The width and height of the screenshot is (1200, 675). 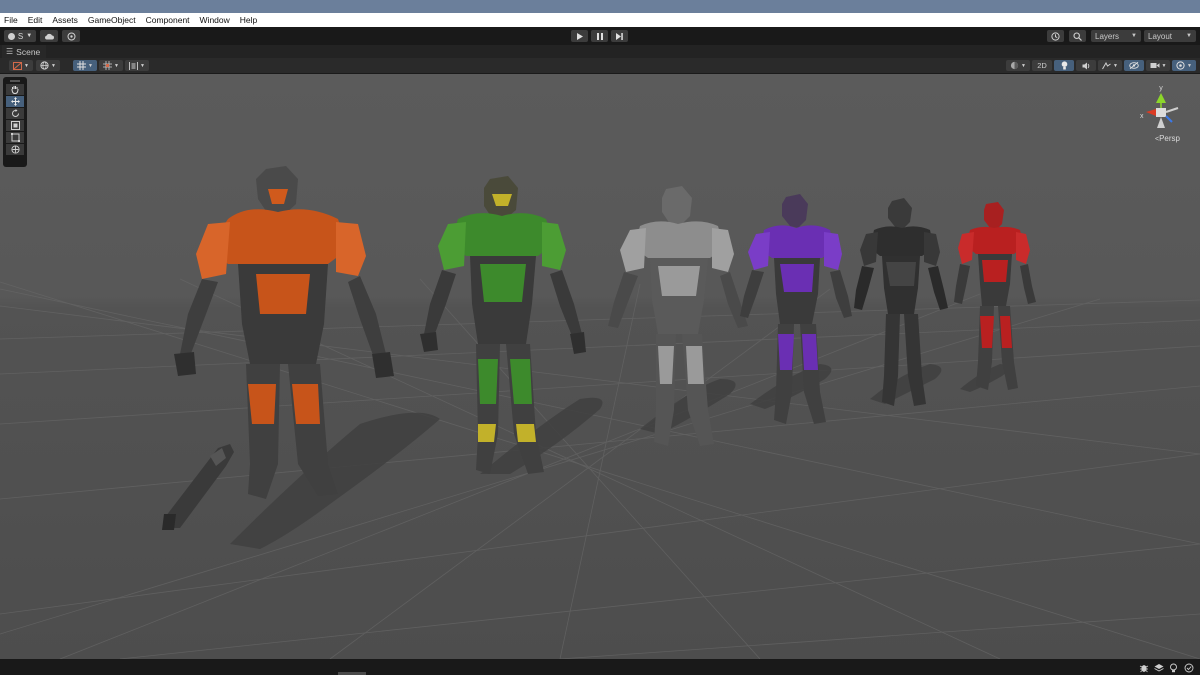 I want to click on collab-button, so click(x=71, y=36).